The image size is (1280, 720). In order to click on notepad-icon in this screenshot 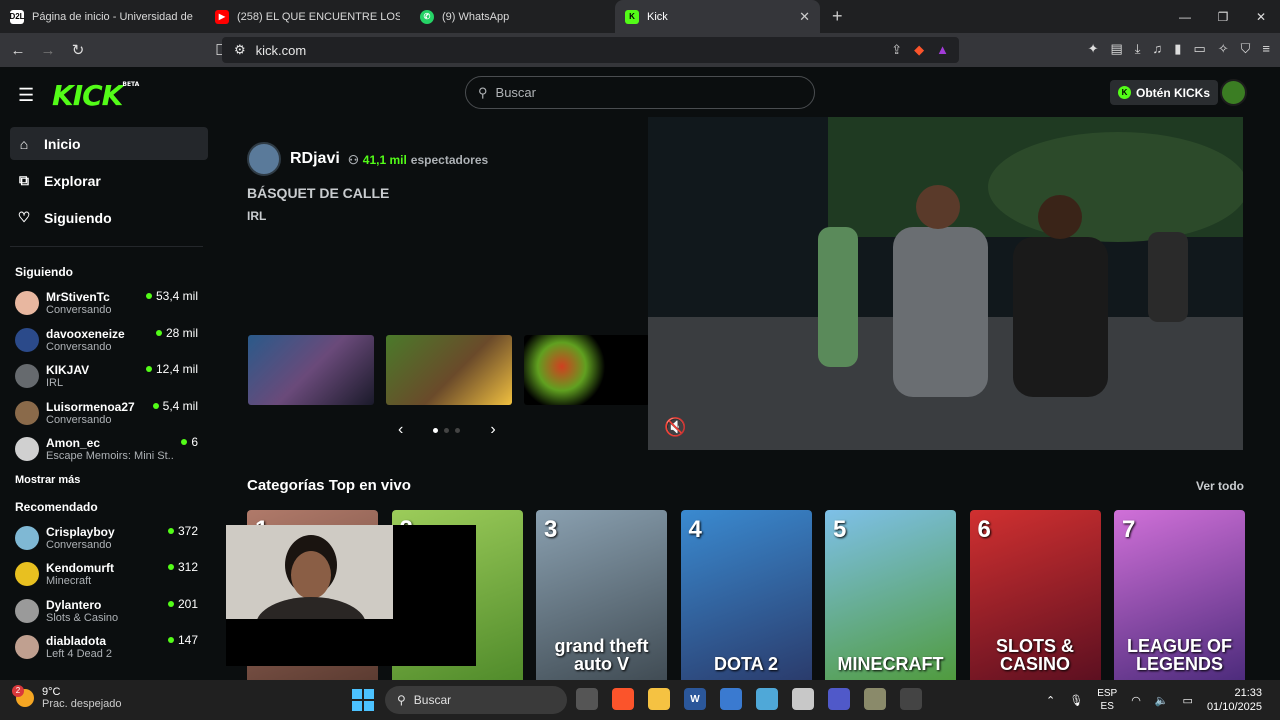, I will do `click(767, 699)`.